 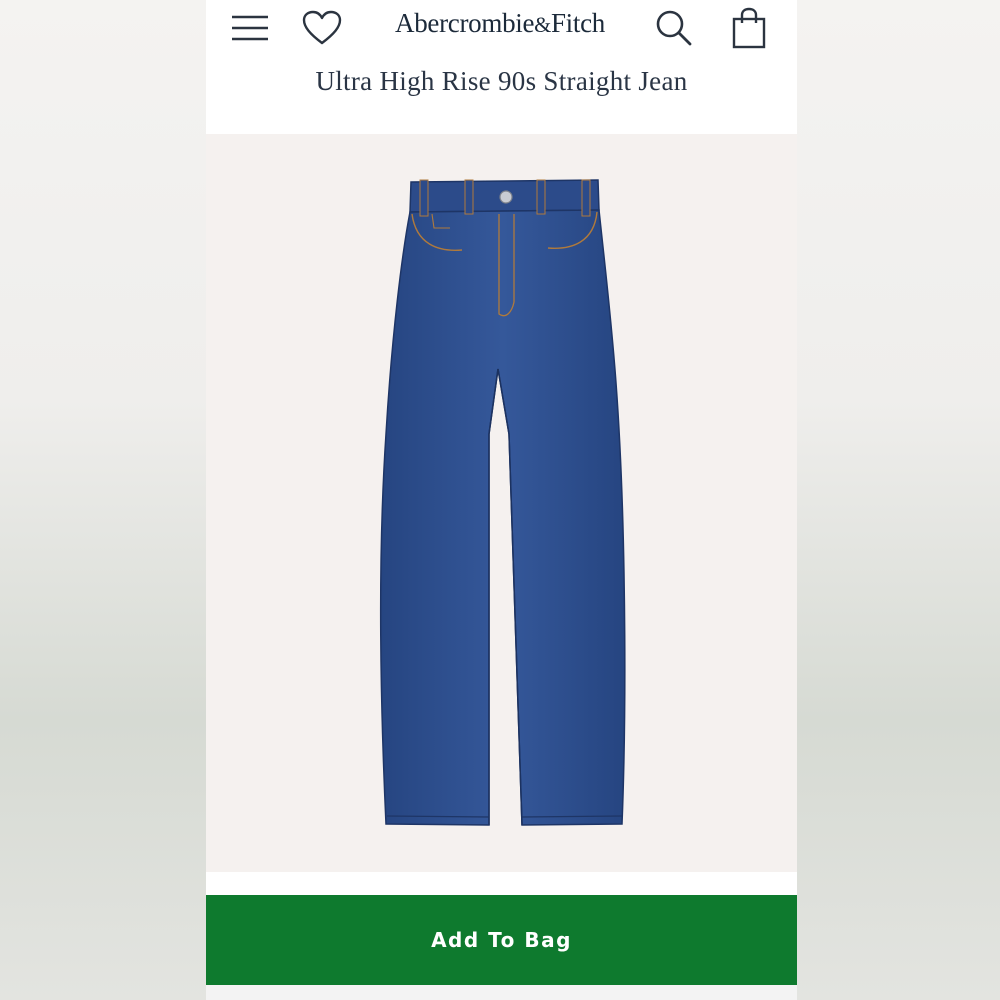 What do you see at coordinates (501, 992) in the screenshot?
I see `bottom-strip` at bounding box center [501, 992].